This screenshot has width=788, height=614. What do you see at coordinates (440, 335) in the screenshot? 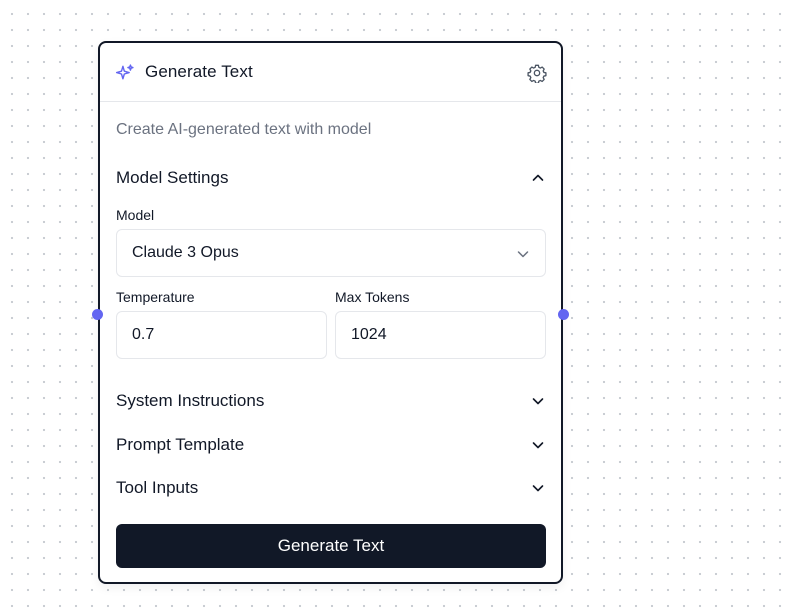
I see `max-tokens-input: 1024` at bounding box center [440, 335].